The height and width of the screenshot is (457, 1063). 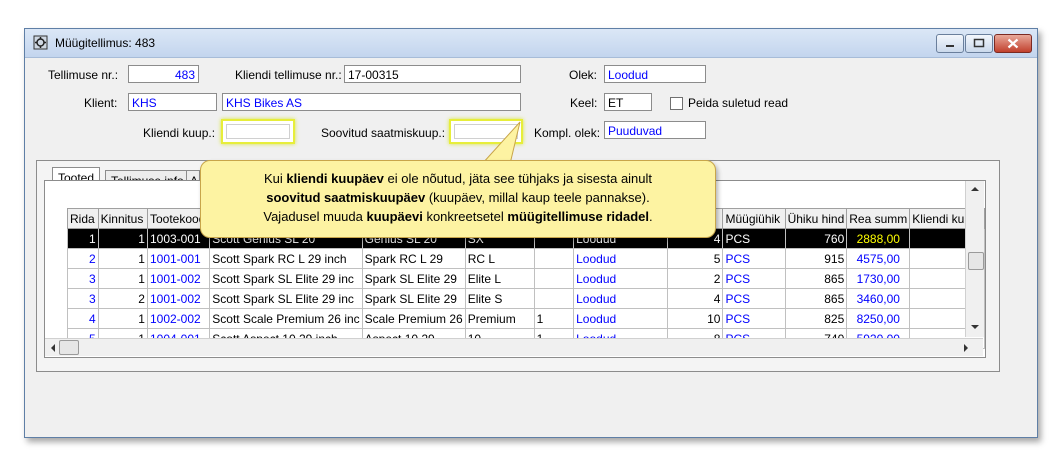 What do you see at coordinates (163, 74) in the screenshot?
I see `order-nr-field: 483` at bounding box center [163, 74].